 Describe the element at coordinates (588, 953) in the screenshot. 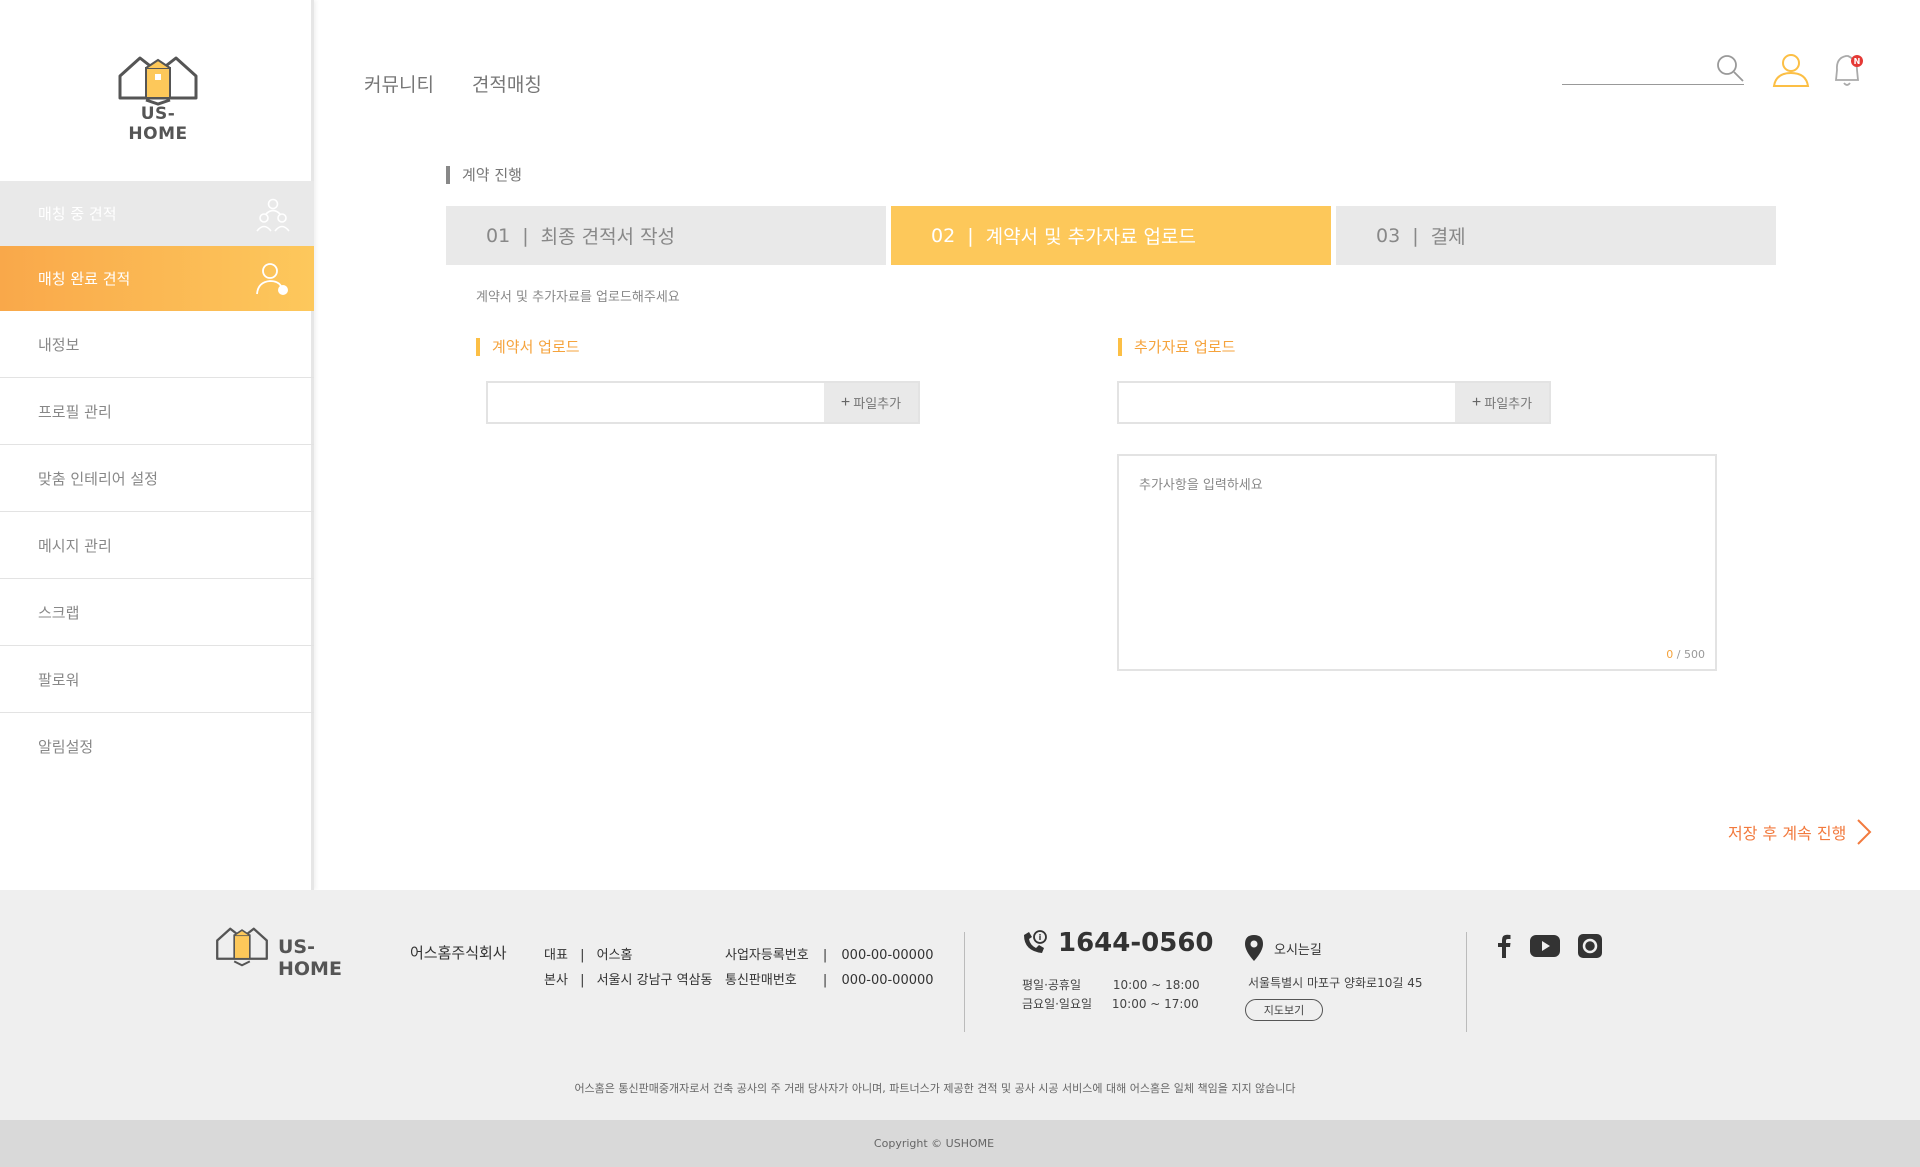

I see `rep-info: 대표 | 어스홈` at that location.